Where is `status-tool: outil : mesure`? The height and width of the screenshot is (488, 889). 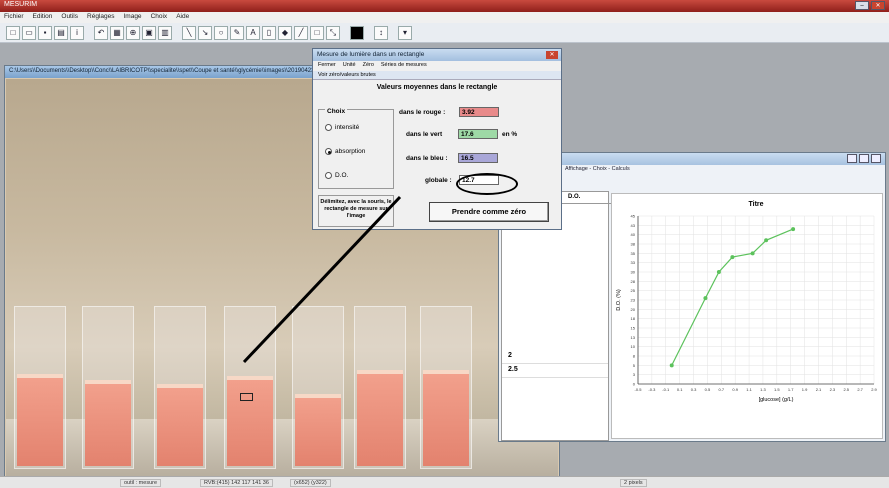 status-tool: outil : mesure is located at coordinates (141, 483).